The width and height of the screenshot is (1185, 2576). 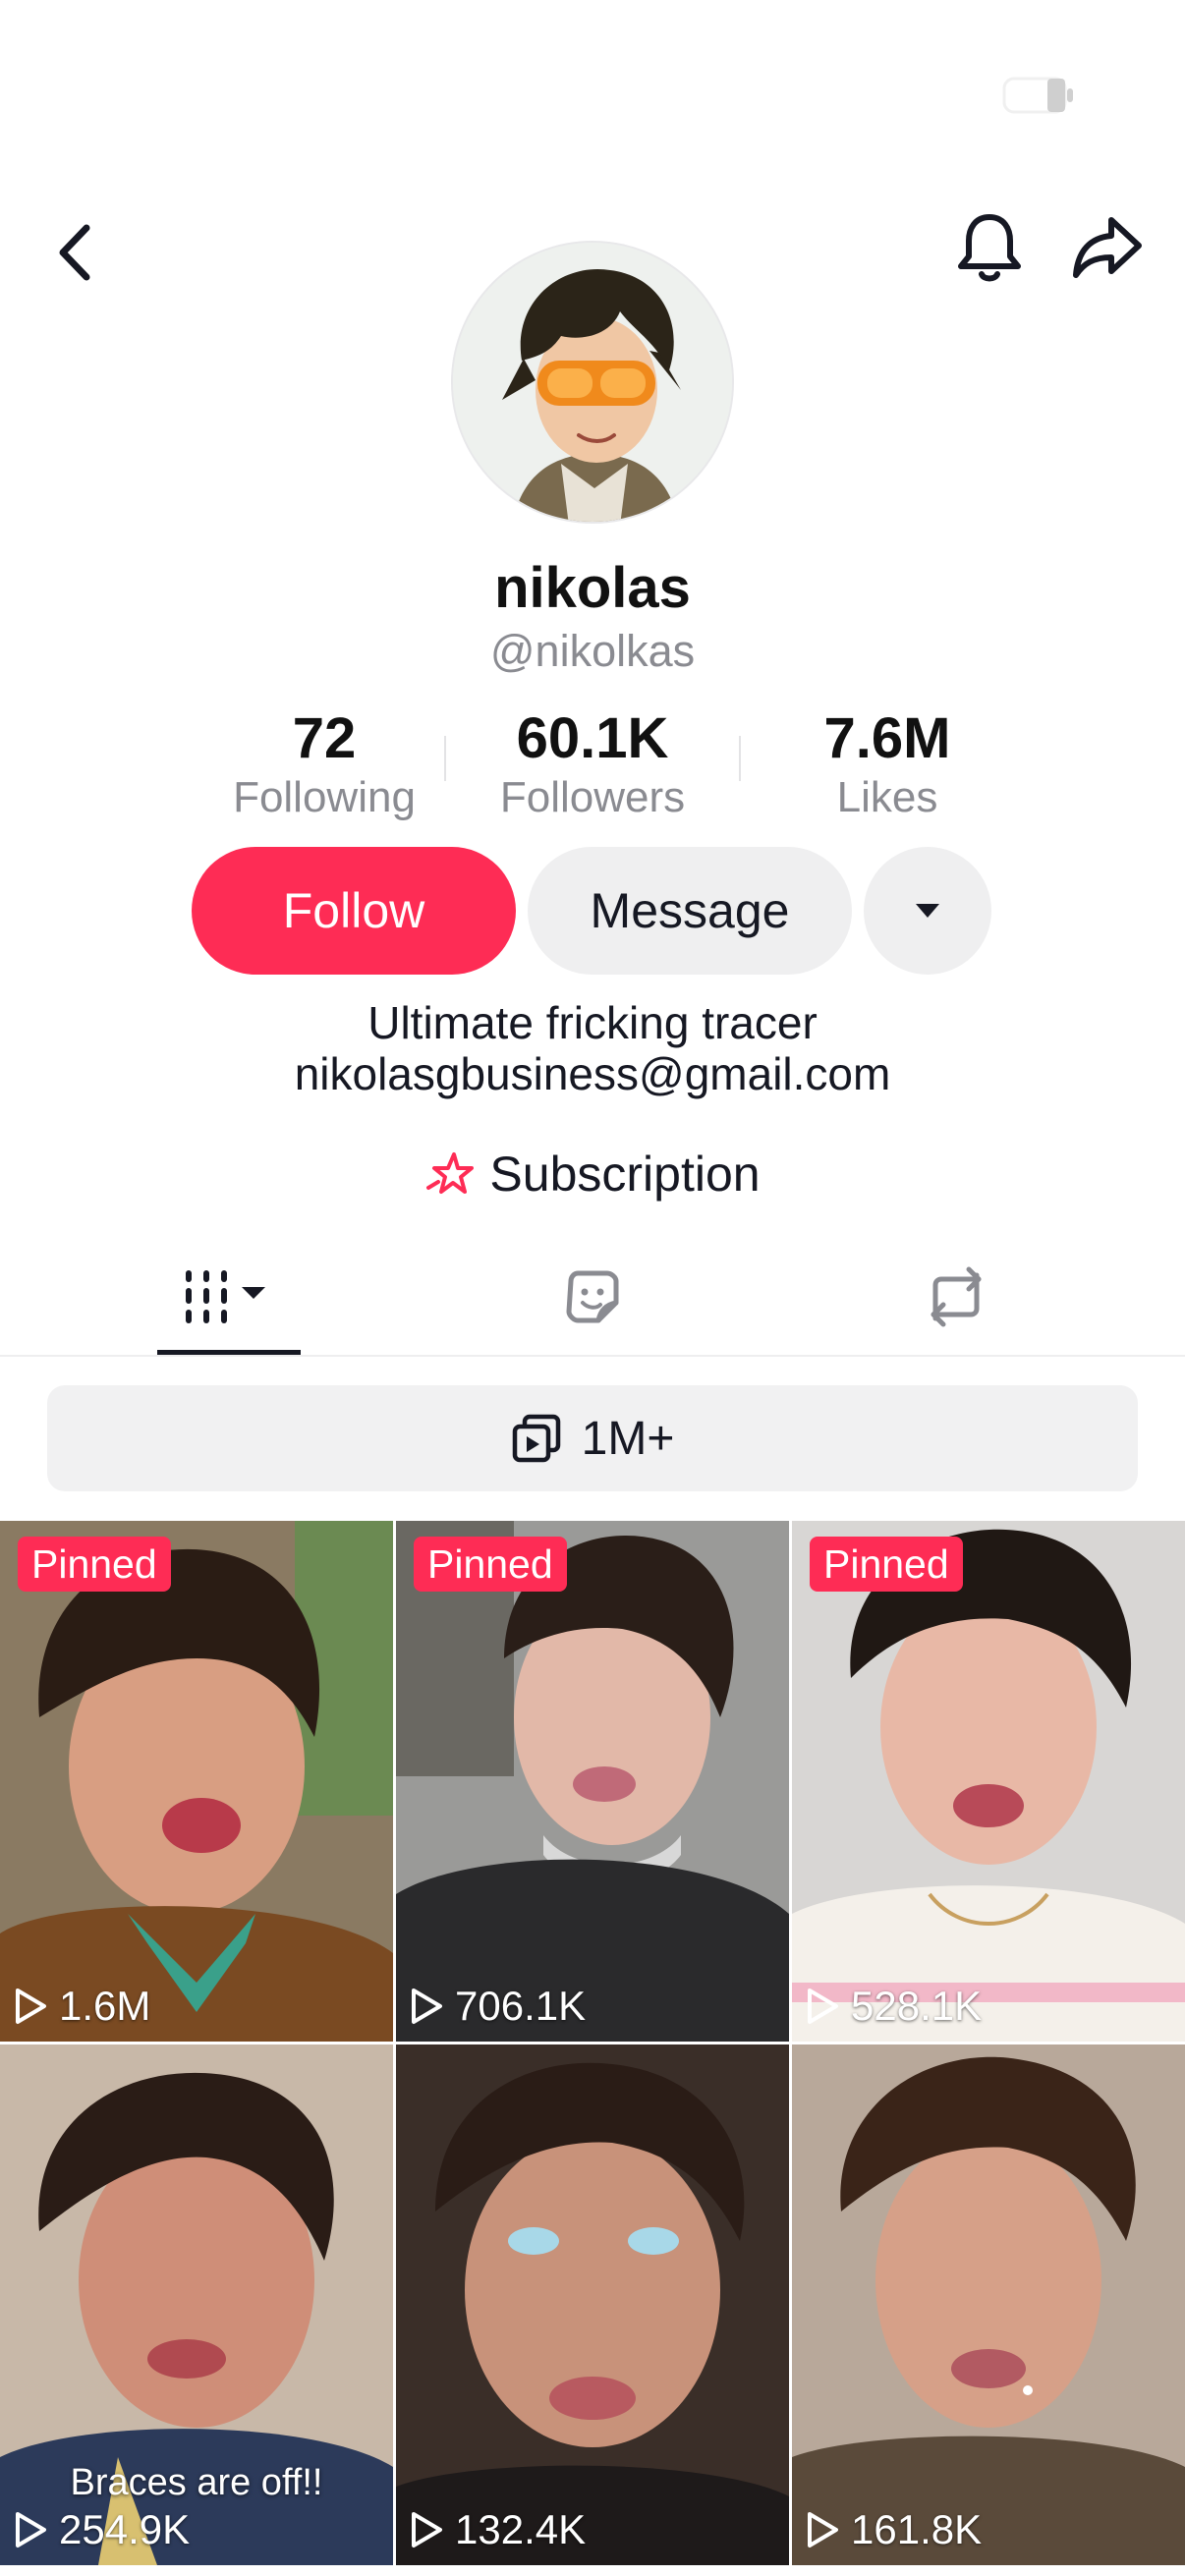 I want to click on collections-label: 1M+, so click(x=628, y=1438).